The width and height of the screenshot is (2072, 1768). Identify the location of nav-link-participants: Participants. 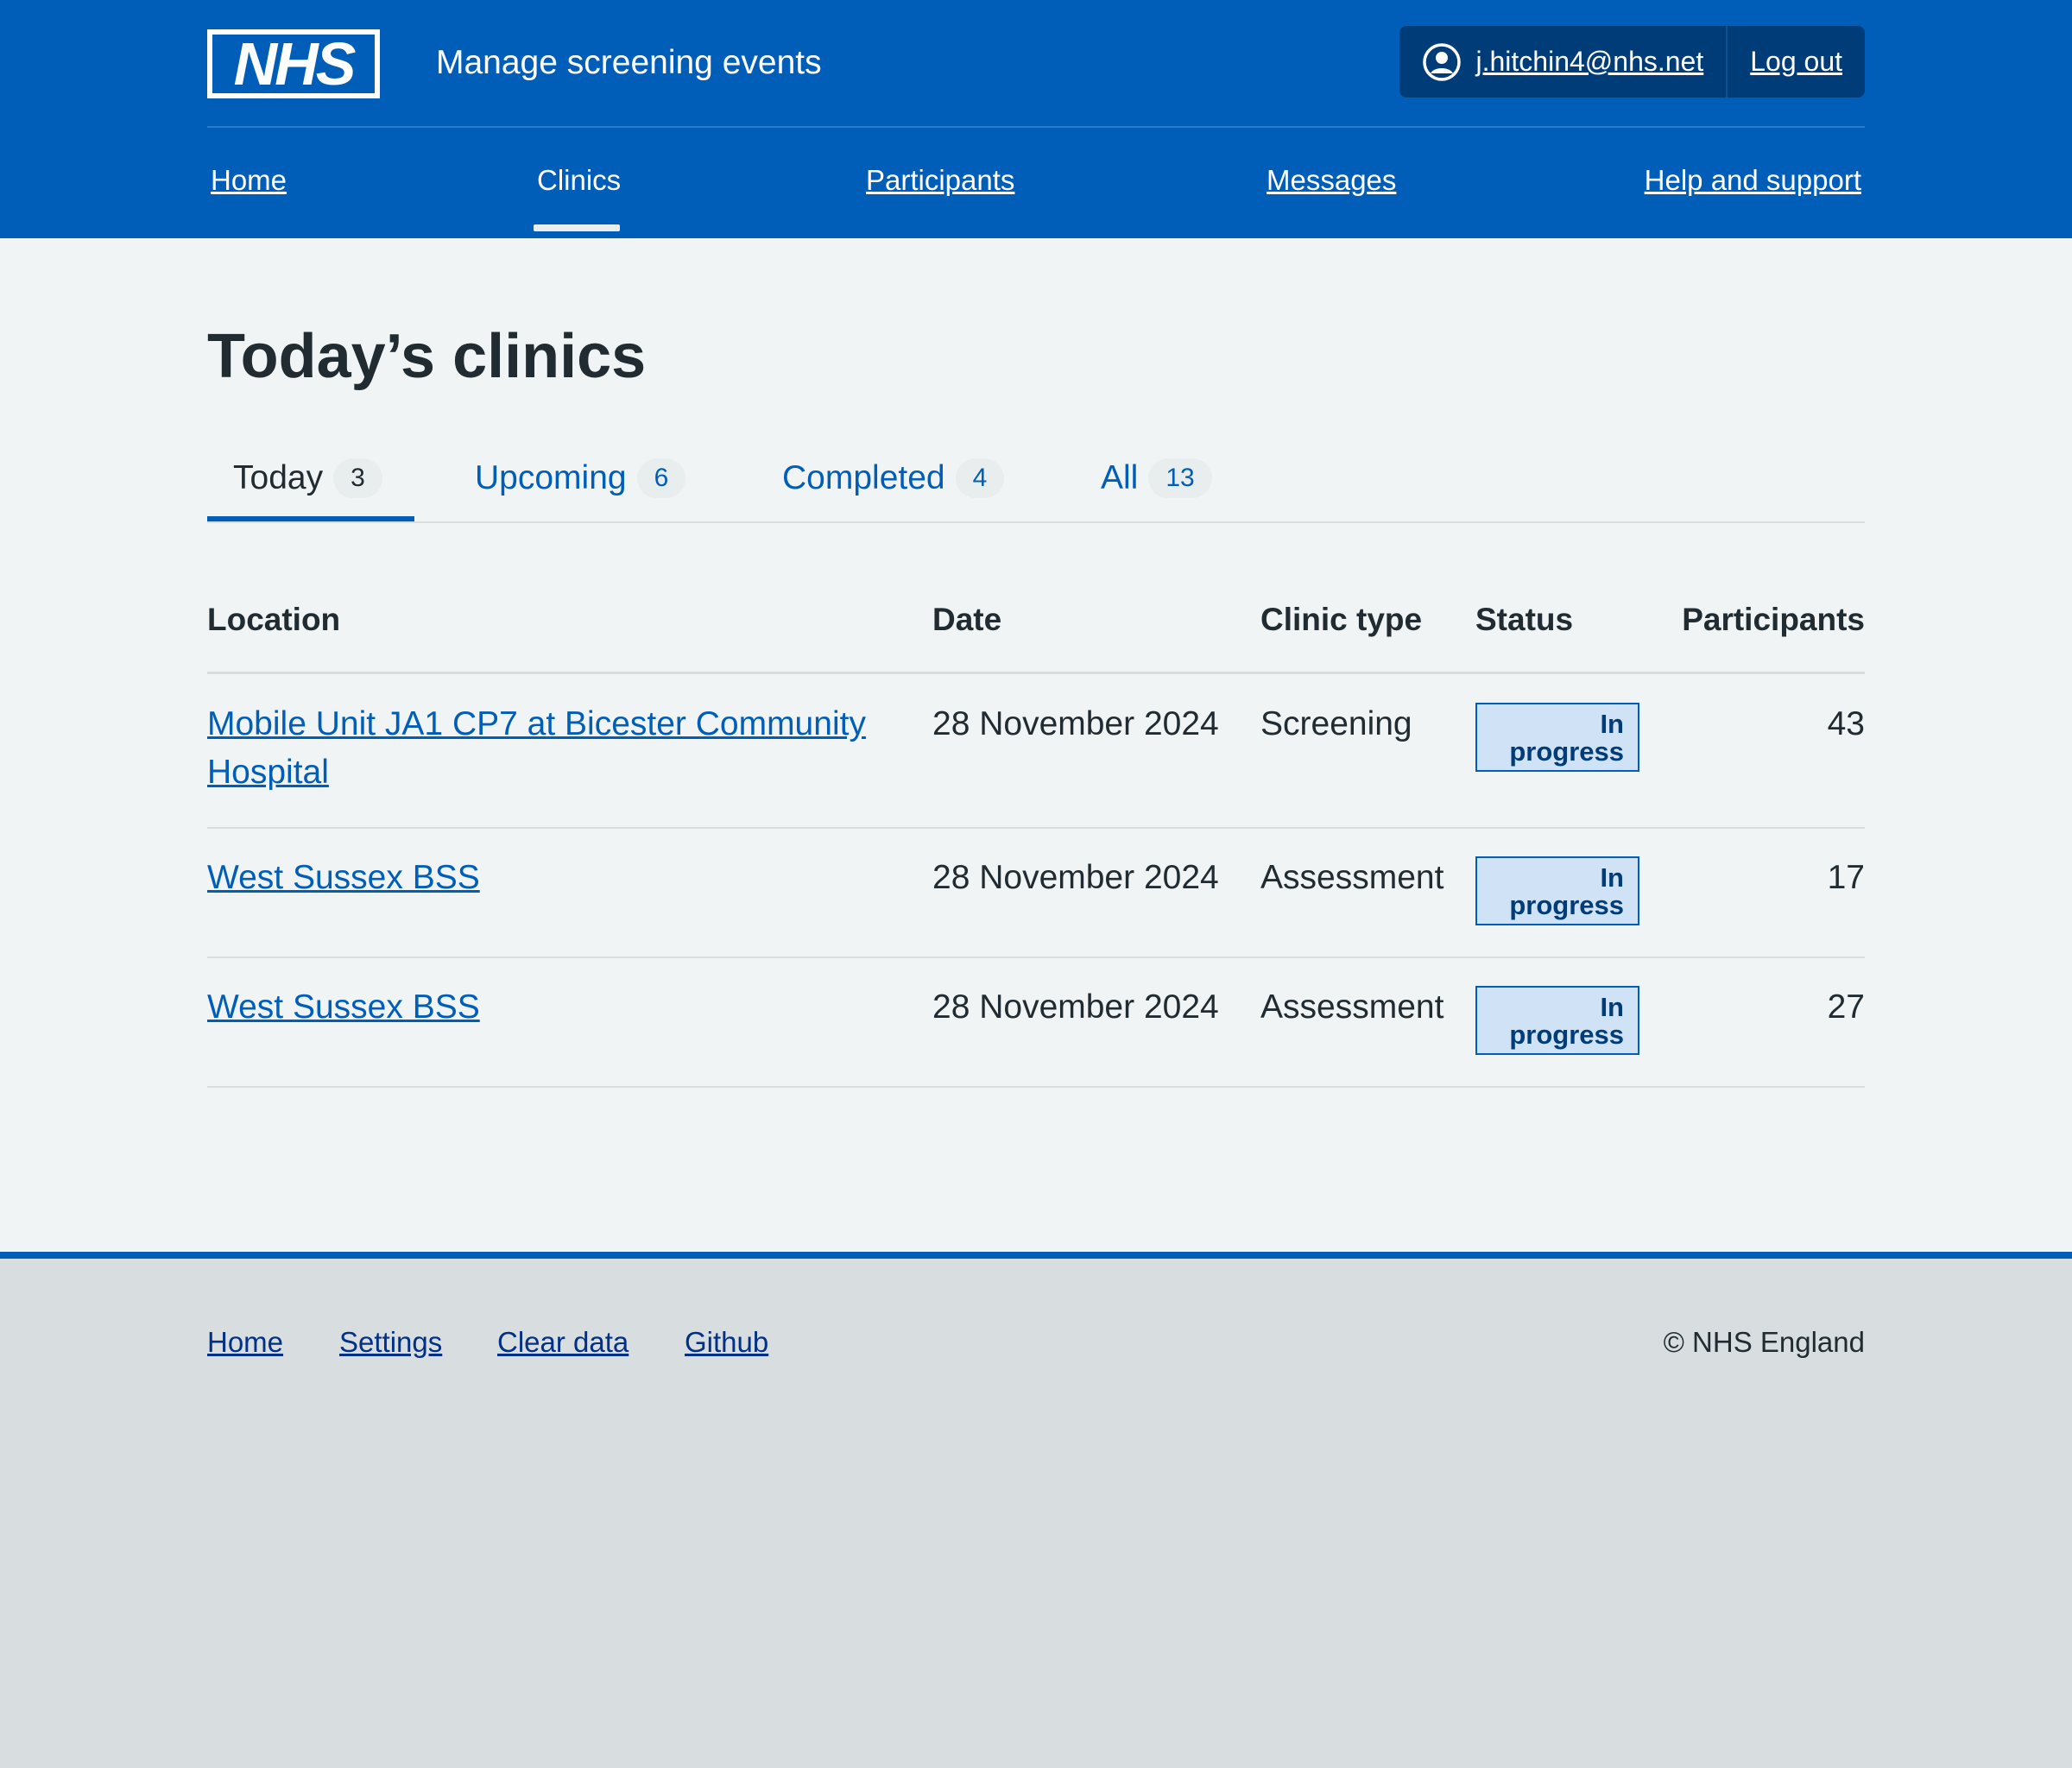
(940, 180).